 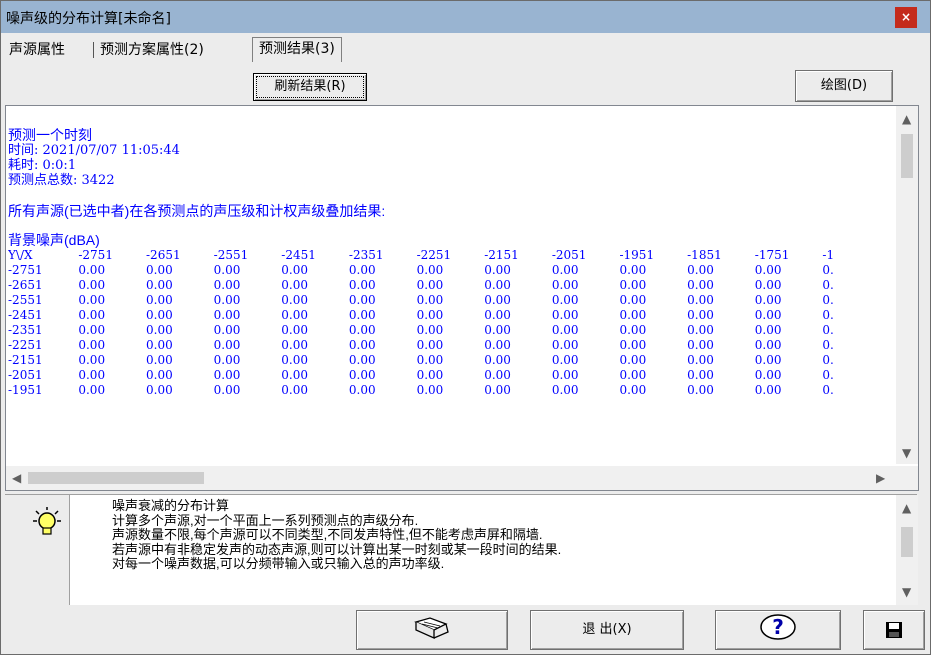 I want to click on row-header: -2451, so click(x=25, y=315).